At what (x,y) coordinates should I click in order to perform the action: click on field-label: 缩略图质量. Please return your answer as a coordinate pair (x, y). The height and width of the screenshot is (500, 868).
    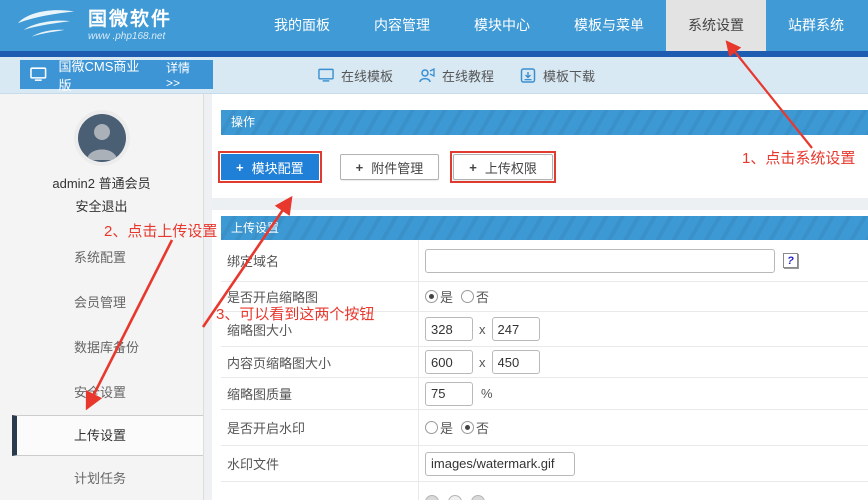
    Looking at the image, I should click on (320, 393).